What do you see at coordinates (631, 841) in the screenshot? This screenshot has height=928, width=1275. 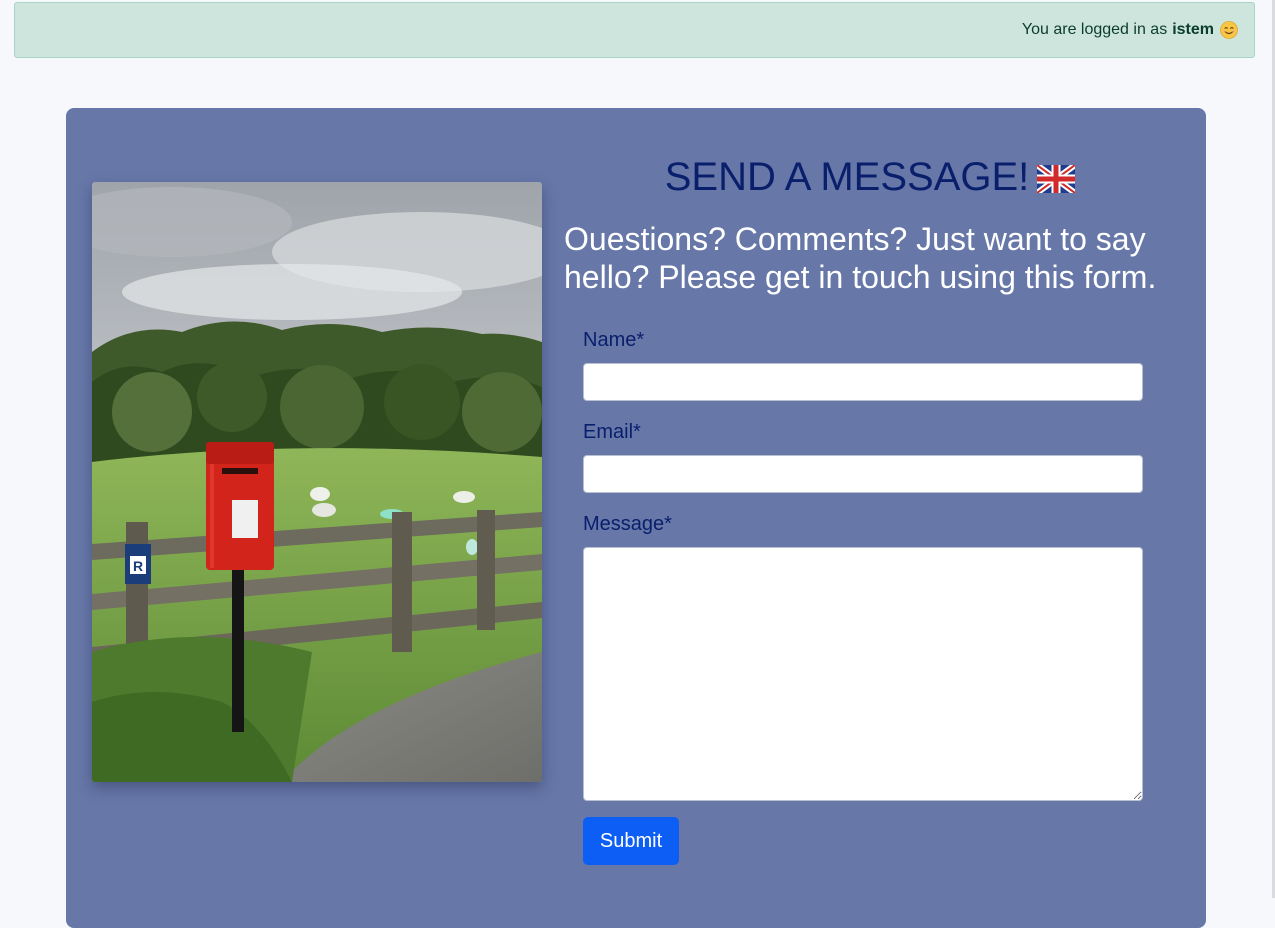 I see `submit-button: Submit` at bounding box center [631, 841].